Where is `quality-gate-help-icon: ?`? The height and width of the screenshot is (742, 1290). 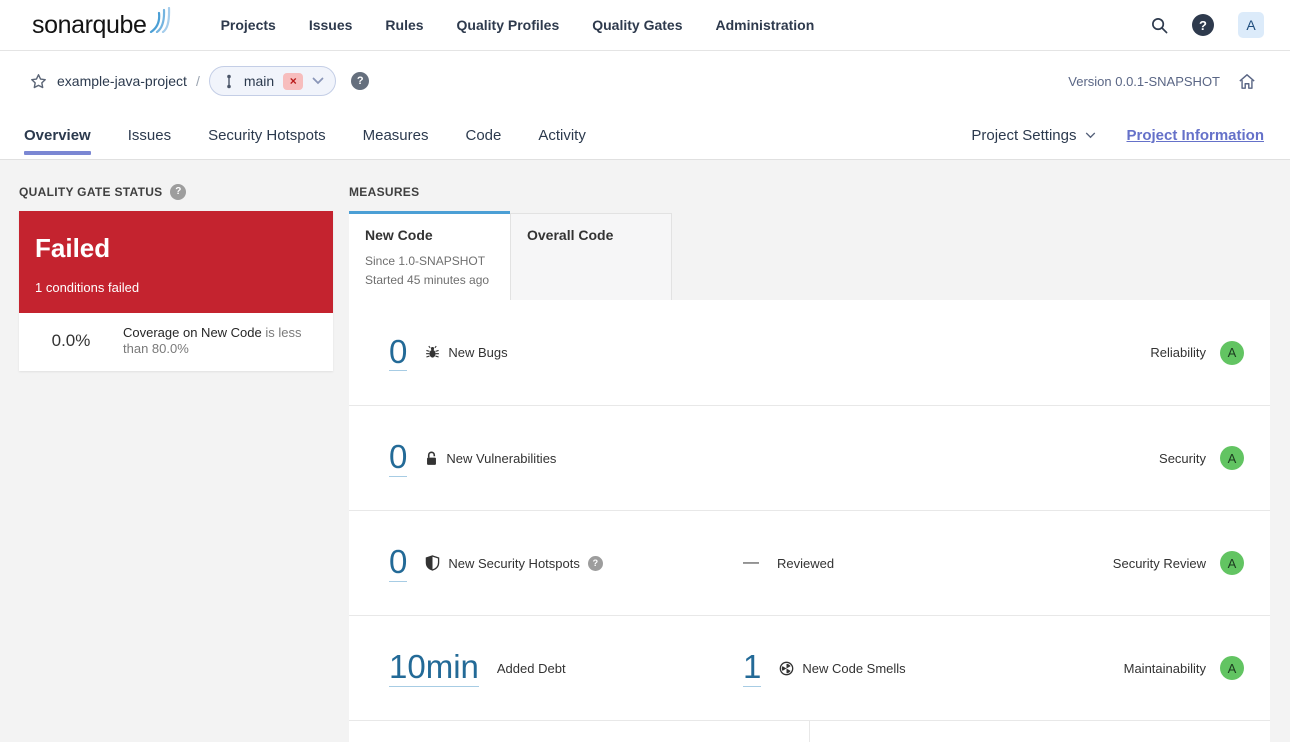 quality-gate-help-icon: ? is located at coordinates (178, 191).